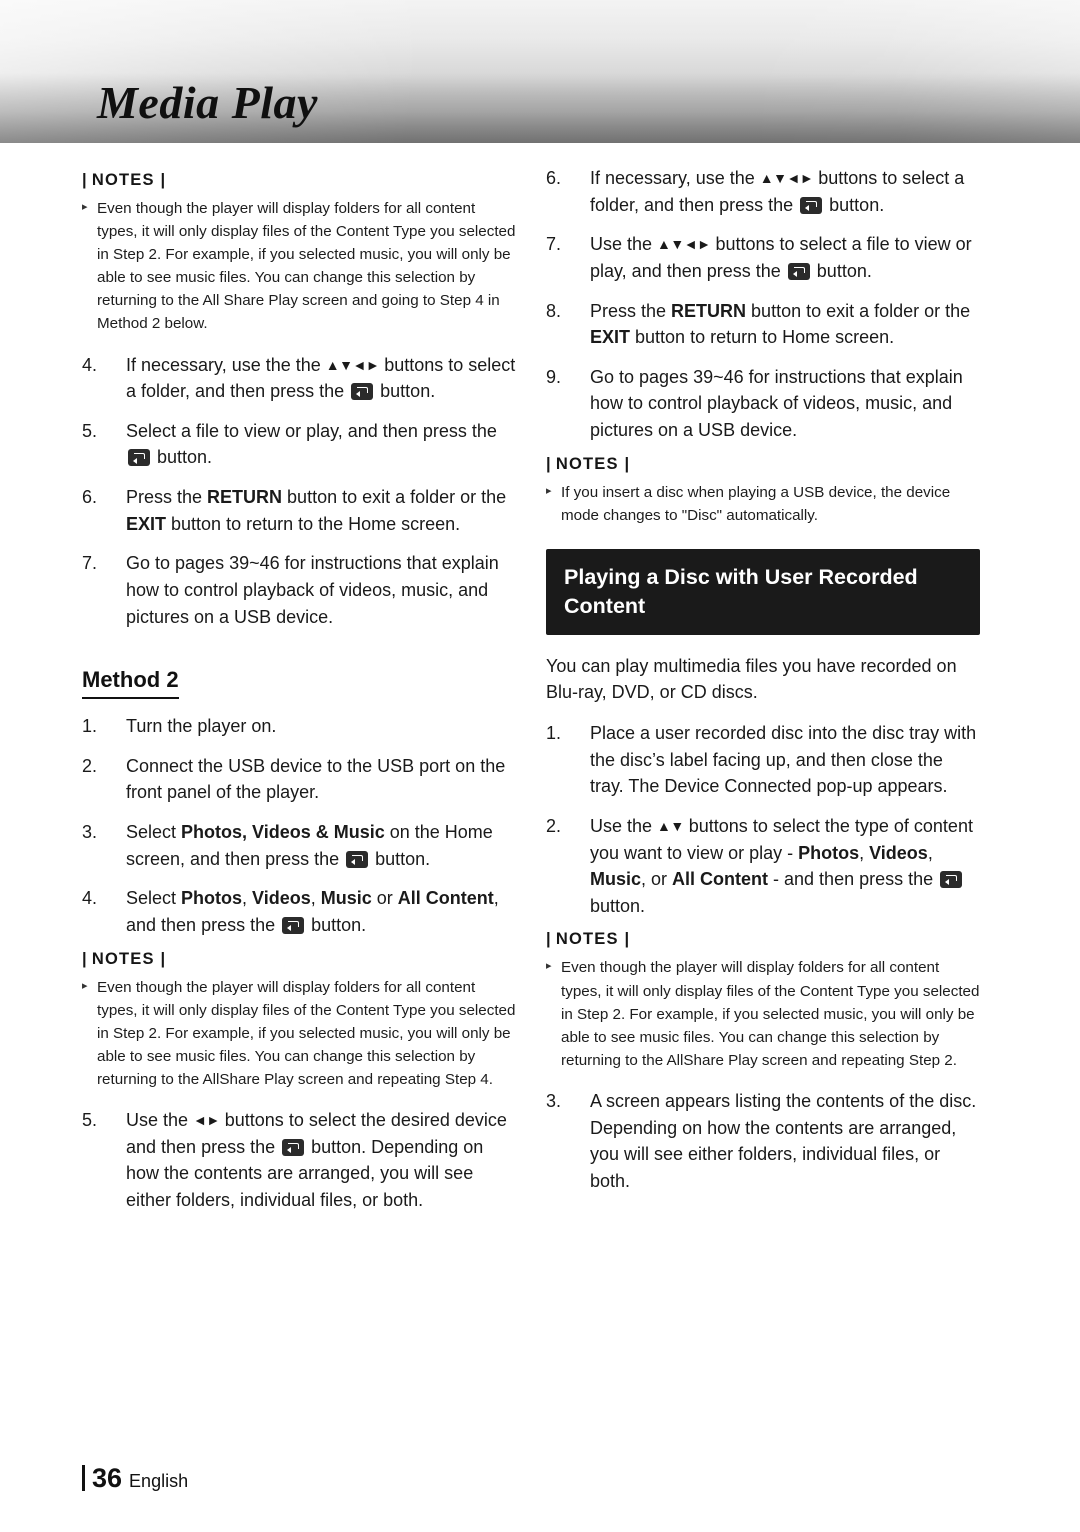 This screenshot has width=1080, height=1532. Describe the element at coordinates (107, 1478) in the screenshot. I see `page-number: 36` at that location.